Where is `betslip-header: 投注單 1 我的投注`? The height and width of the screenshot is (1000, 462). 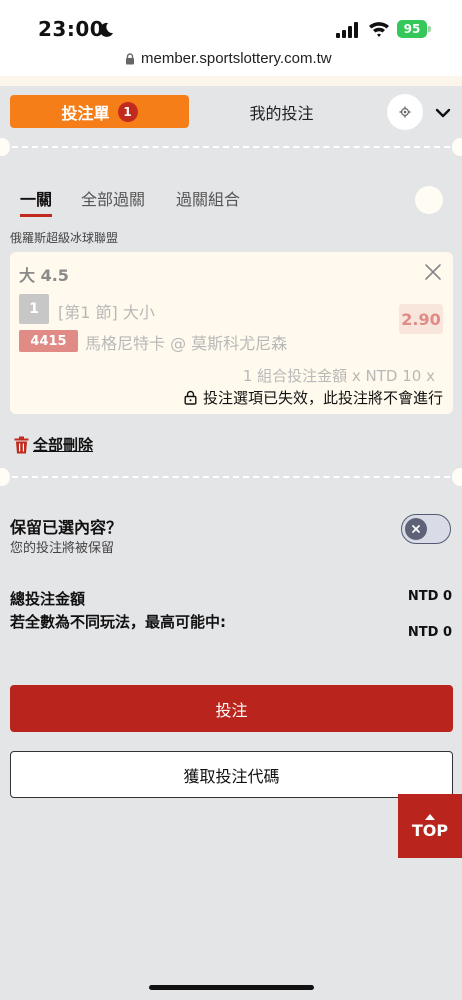
betslip-header: 投注單 1 我的投注 is located at coordinates (231, 114).